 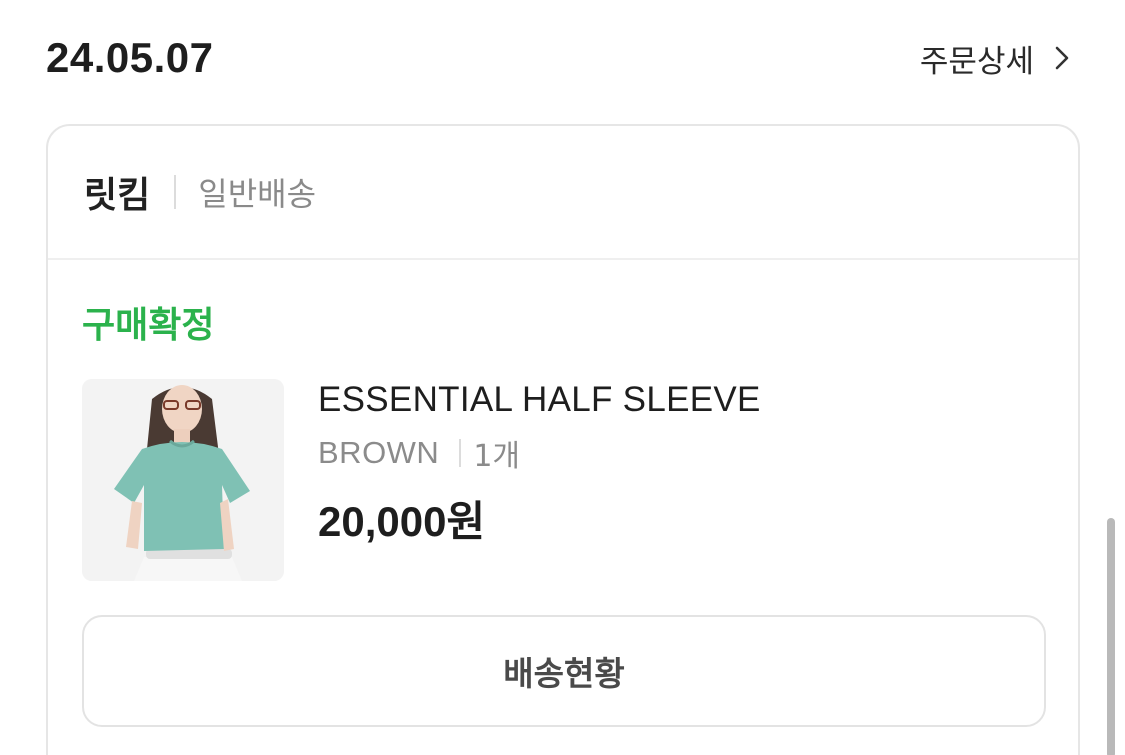 I want to click on product-name: ESSENTIAL HALF SLEEVE, so click(x=539, y=400).